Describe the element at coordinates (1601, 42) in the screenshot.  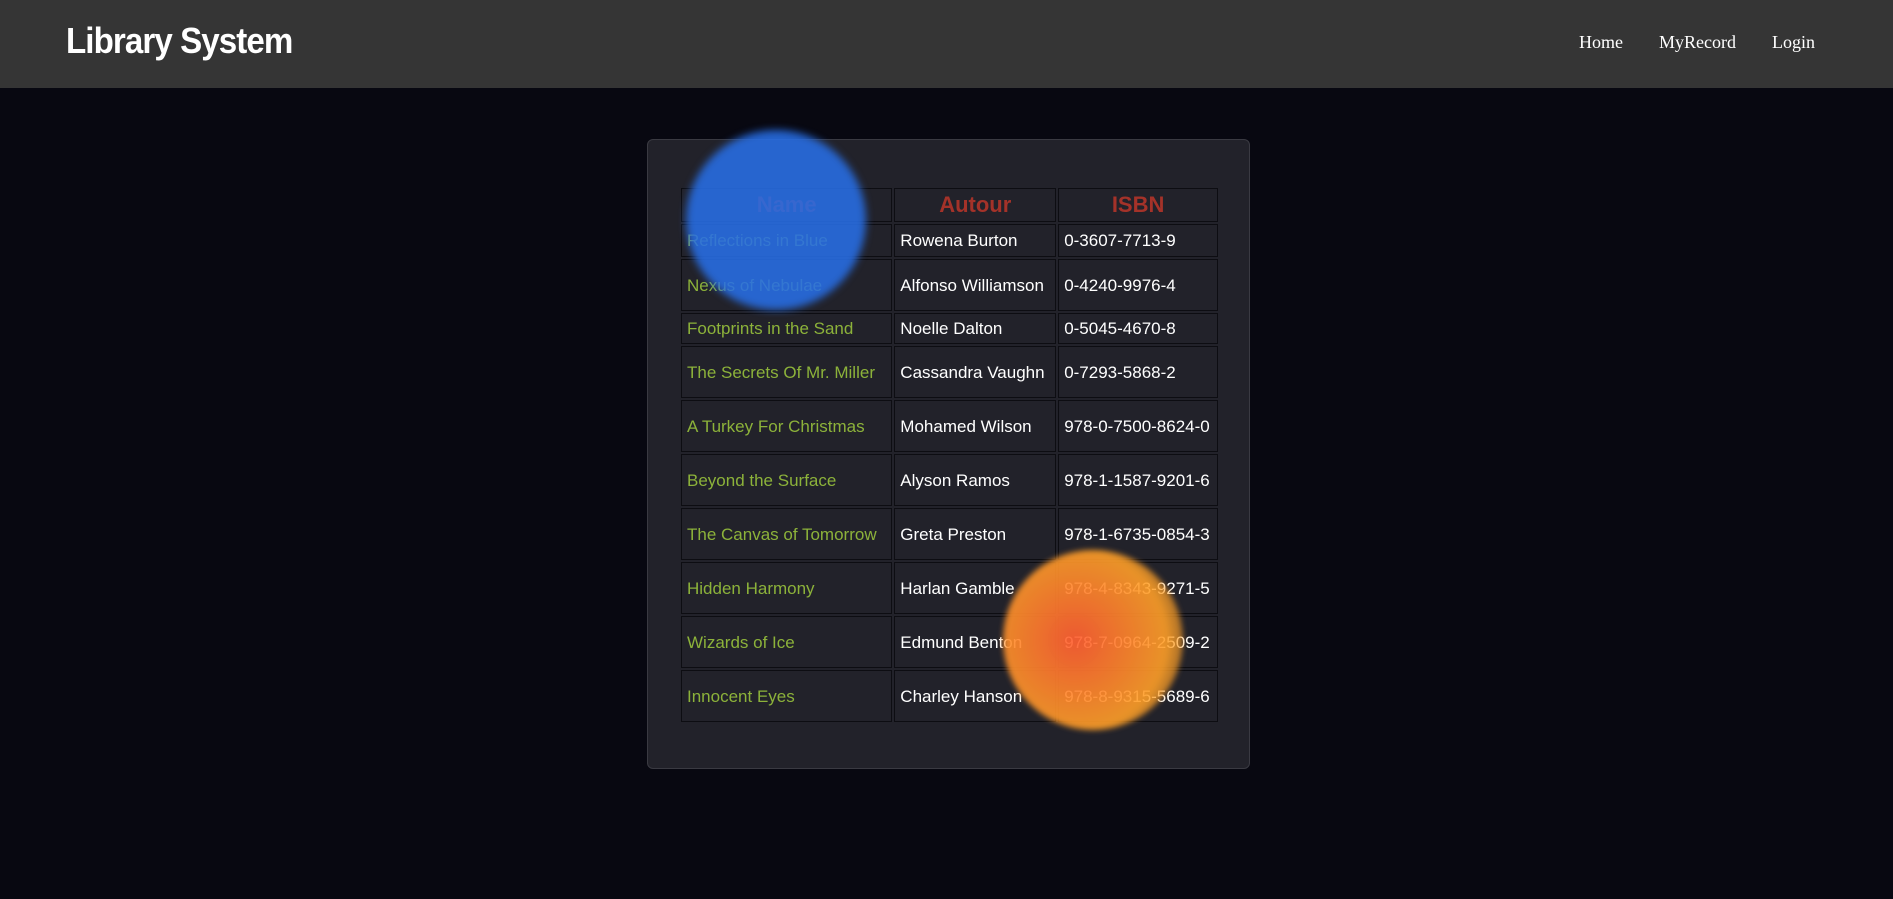
I see `nav-link-home: Home` at that location.